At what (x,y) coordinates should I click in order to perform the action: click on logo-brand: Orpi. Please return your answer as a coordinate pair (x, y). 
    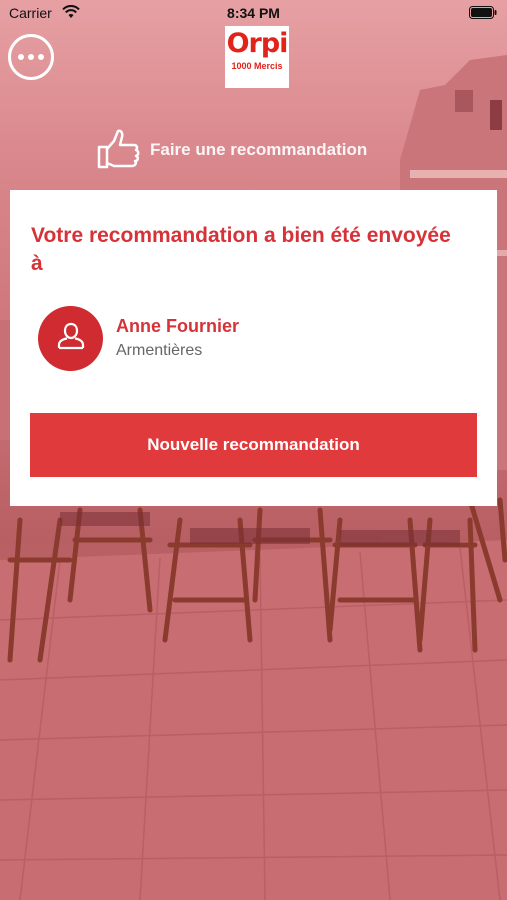
    Looking at the image, I should click on (257, 43).